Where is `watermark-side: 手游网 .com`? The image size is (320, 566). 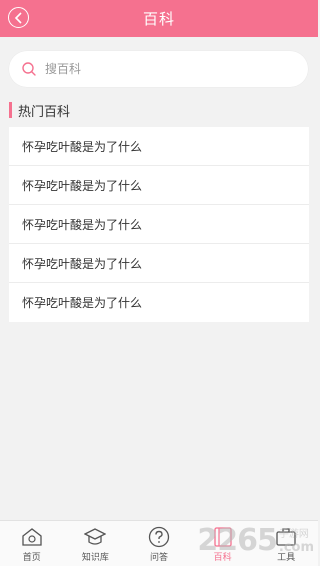 watermark-side: 手游网 .com is located at coordinates (296, 540).